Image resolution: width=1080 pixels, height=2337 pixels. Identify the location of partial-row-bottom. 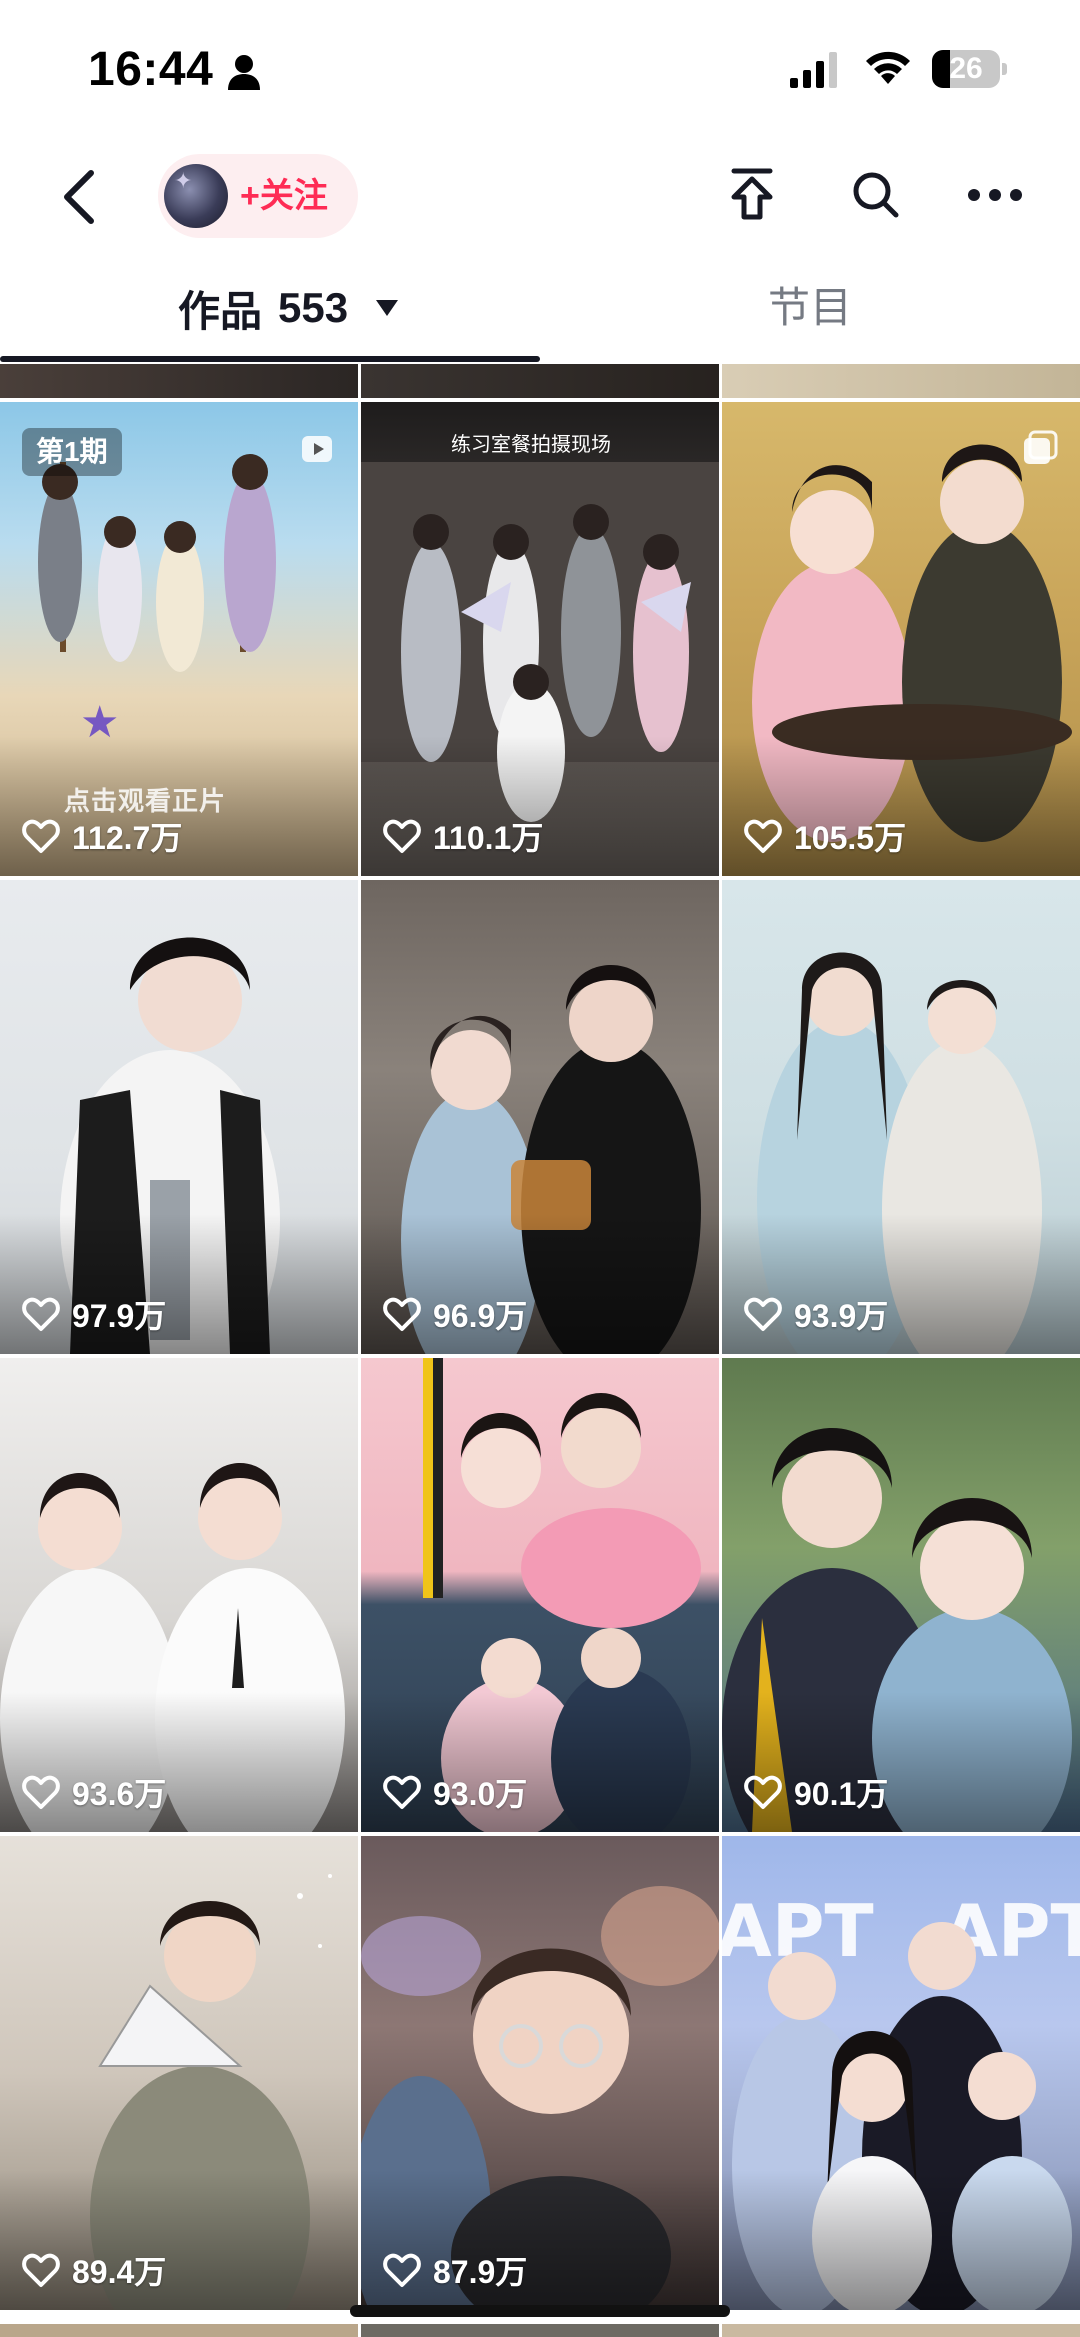
(540, 2330).